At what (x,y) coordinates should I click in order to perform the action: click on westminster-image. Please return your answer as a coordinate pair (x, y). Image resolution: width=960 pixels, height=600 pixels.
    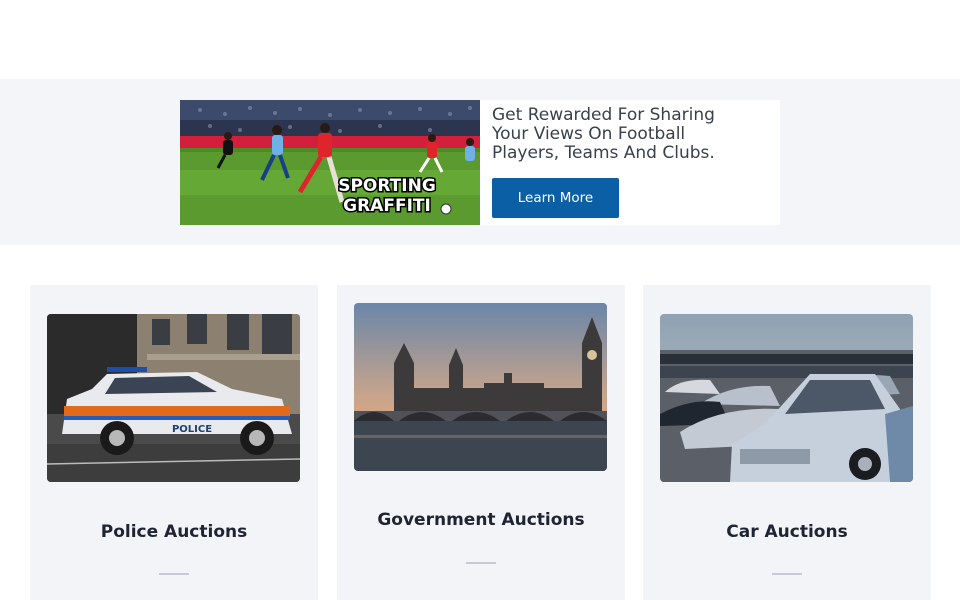
    Looking at the image, I should click on (480, 387).